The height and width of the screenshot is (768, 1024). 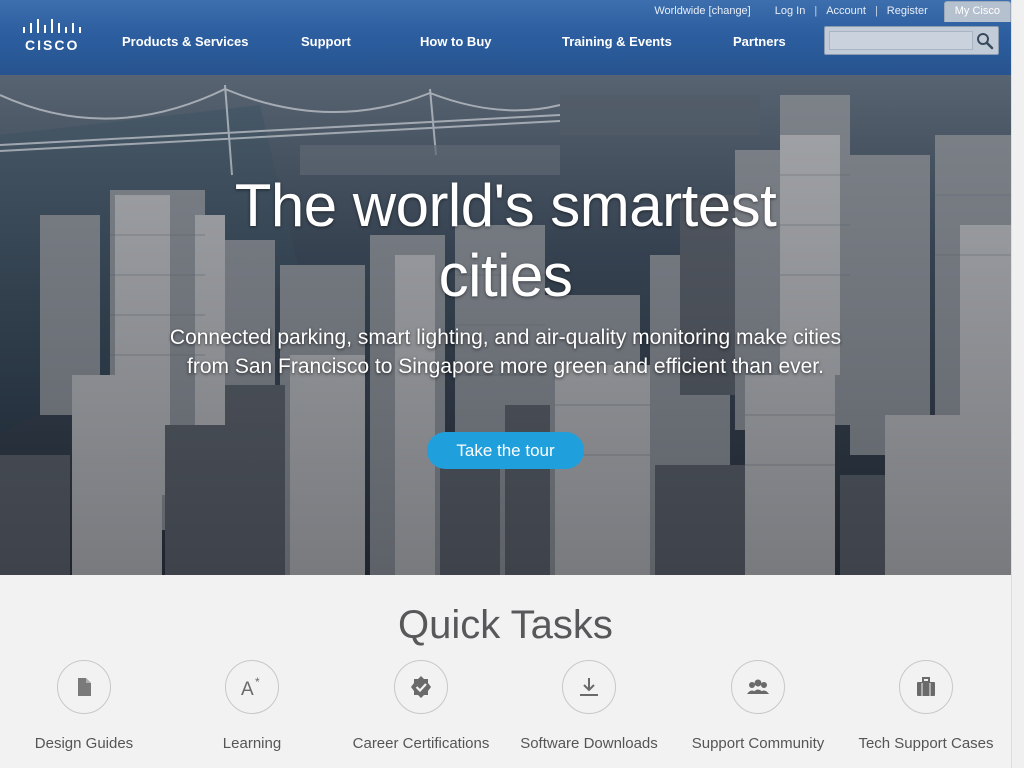 What do you see at coordinates (456, 41) in the screenshot?
I see `nav-how-to-buy: How to Buy` at bounding box center [456, 41].